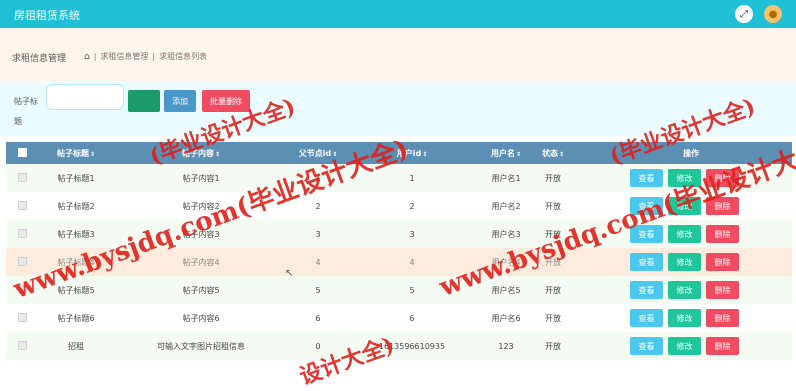 This screenshot has width=796, height=391. Describe the element at coordinates (289, 273) in the screenshot. I see `mouse-cursor-icon: ↖` at that location.